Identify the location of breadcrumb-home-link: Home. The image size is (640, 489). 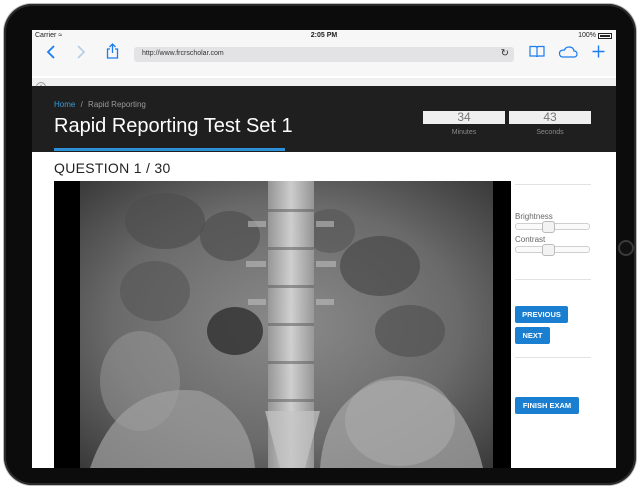
(64, 104).